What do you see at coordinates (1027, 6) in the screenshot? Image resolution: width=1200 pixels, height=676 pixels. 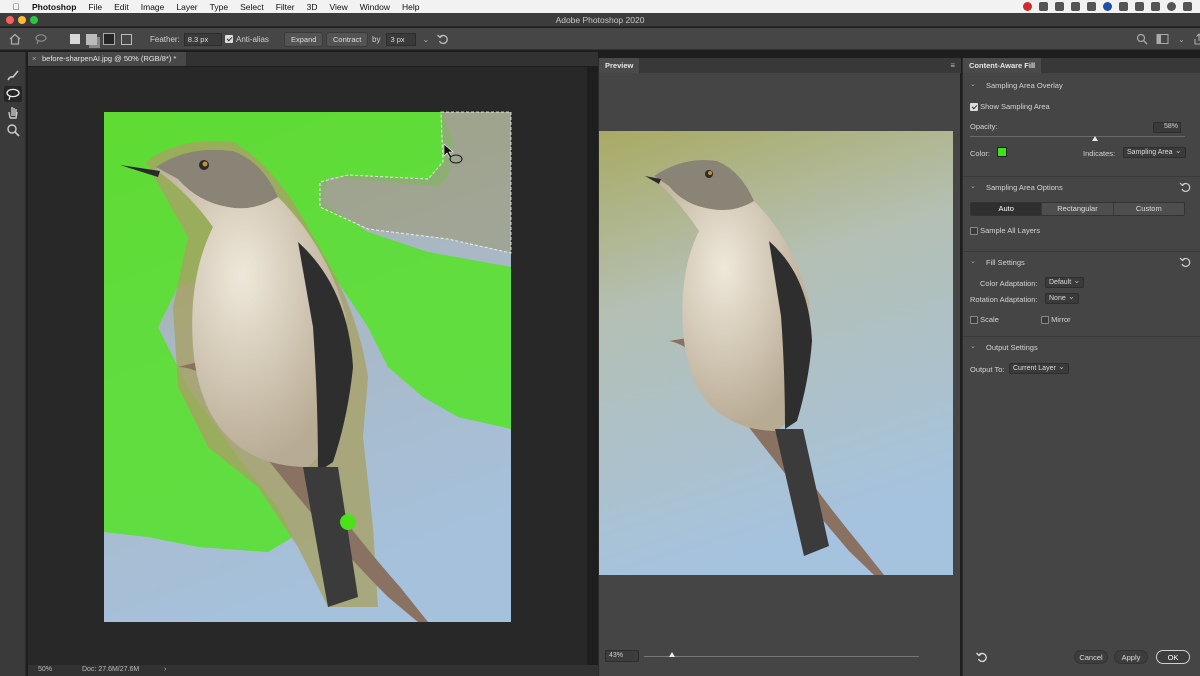 I see `creative-cloud-icon` at bounding box center [1027, 6].